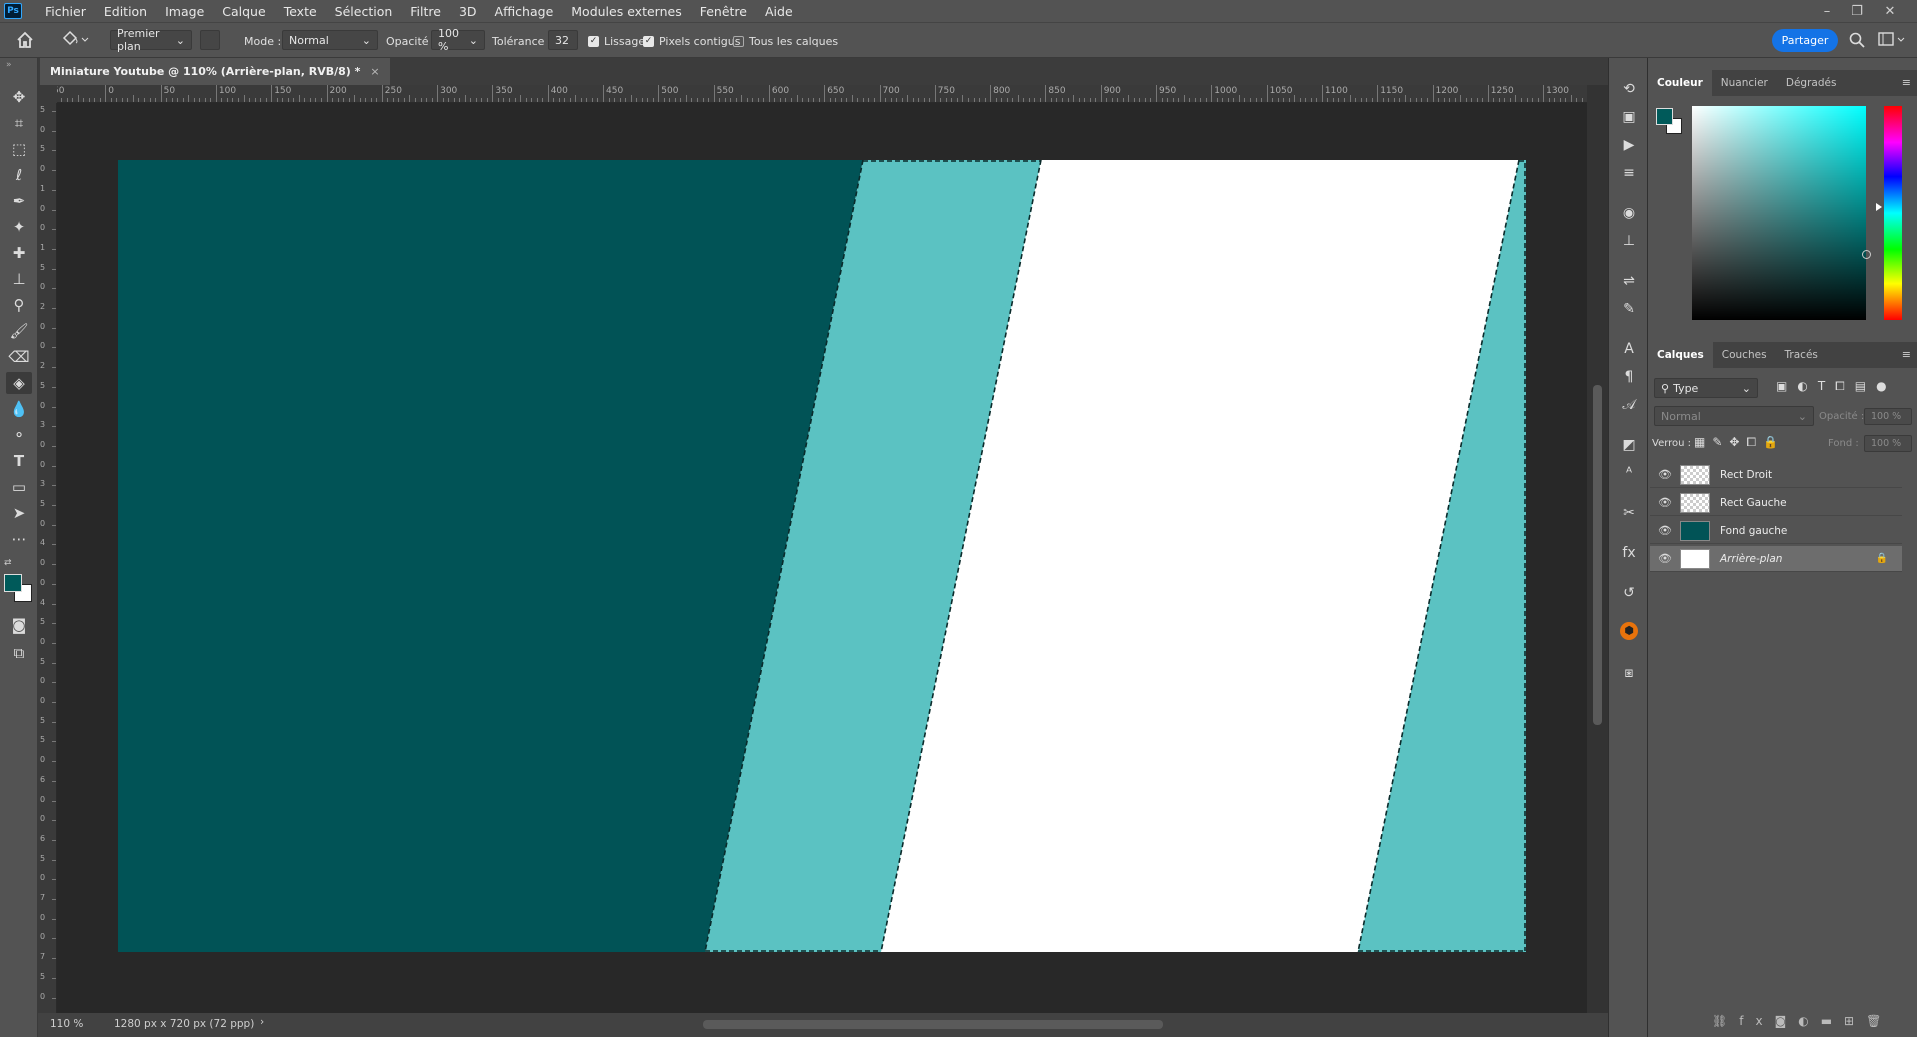  I want to click on shapes-icon: ◩, so click(1629, 445).